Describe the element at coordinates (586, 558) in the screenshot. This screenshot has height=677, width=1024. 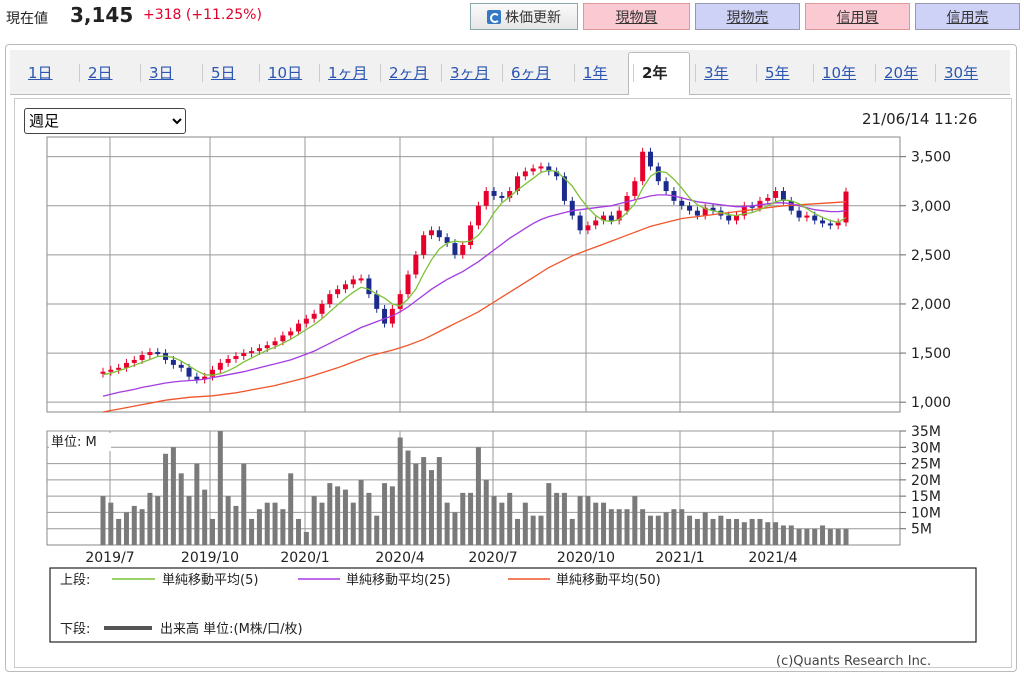
I see `x-tick-label: 2020/10` at that location.